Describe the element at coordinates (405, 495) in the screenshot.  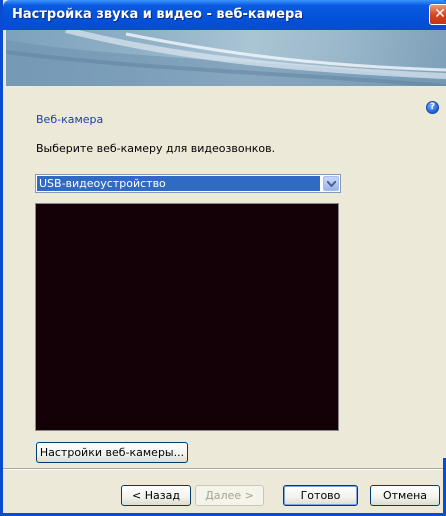
I see `cancel-button: Отмена` at that location.